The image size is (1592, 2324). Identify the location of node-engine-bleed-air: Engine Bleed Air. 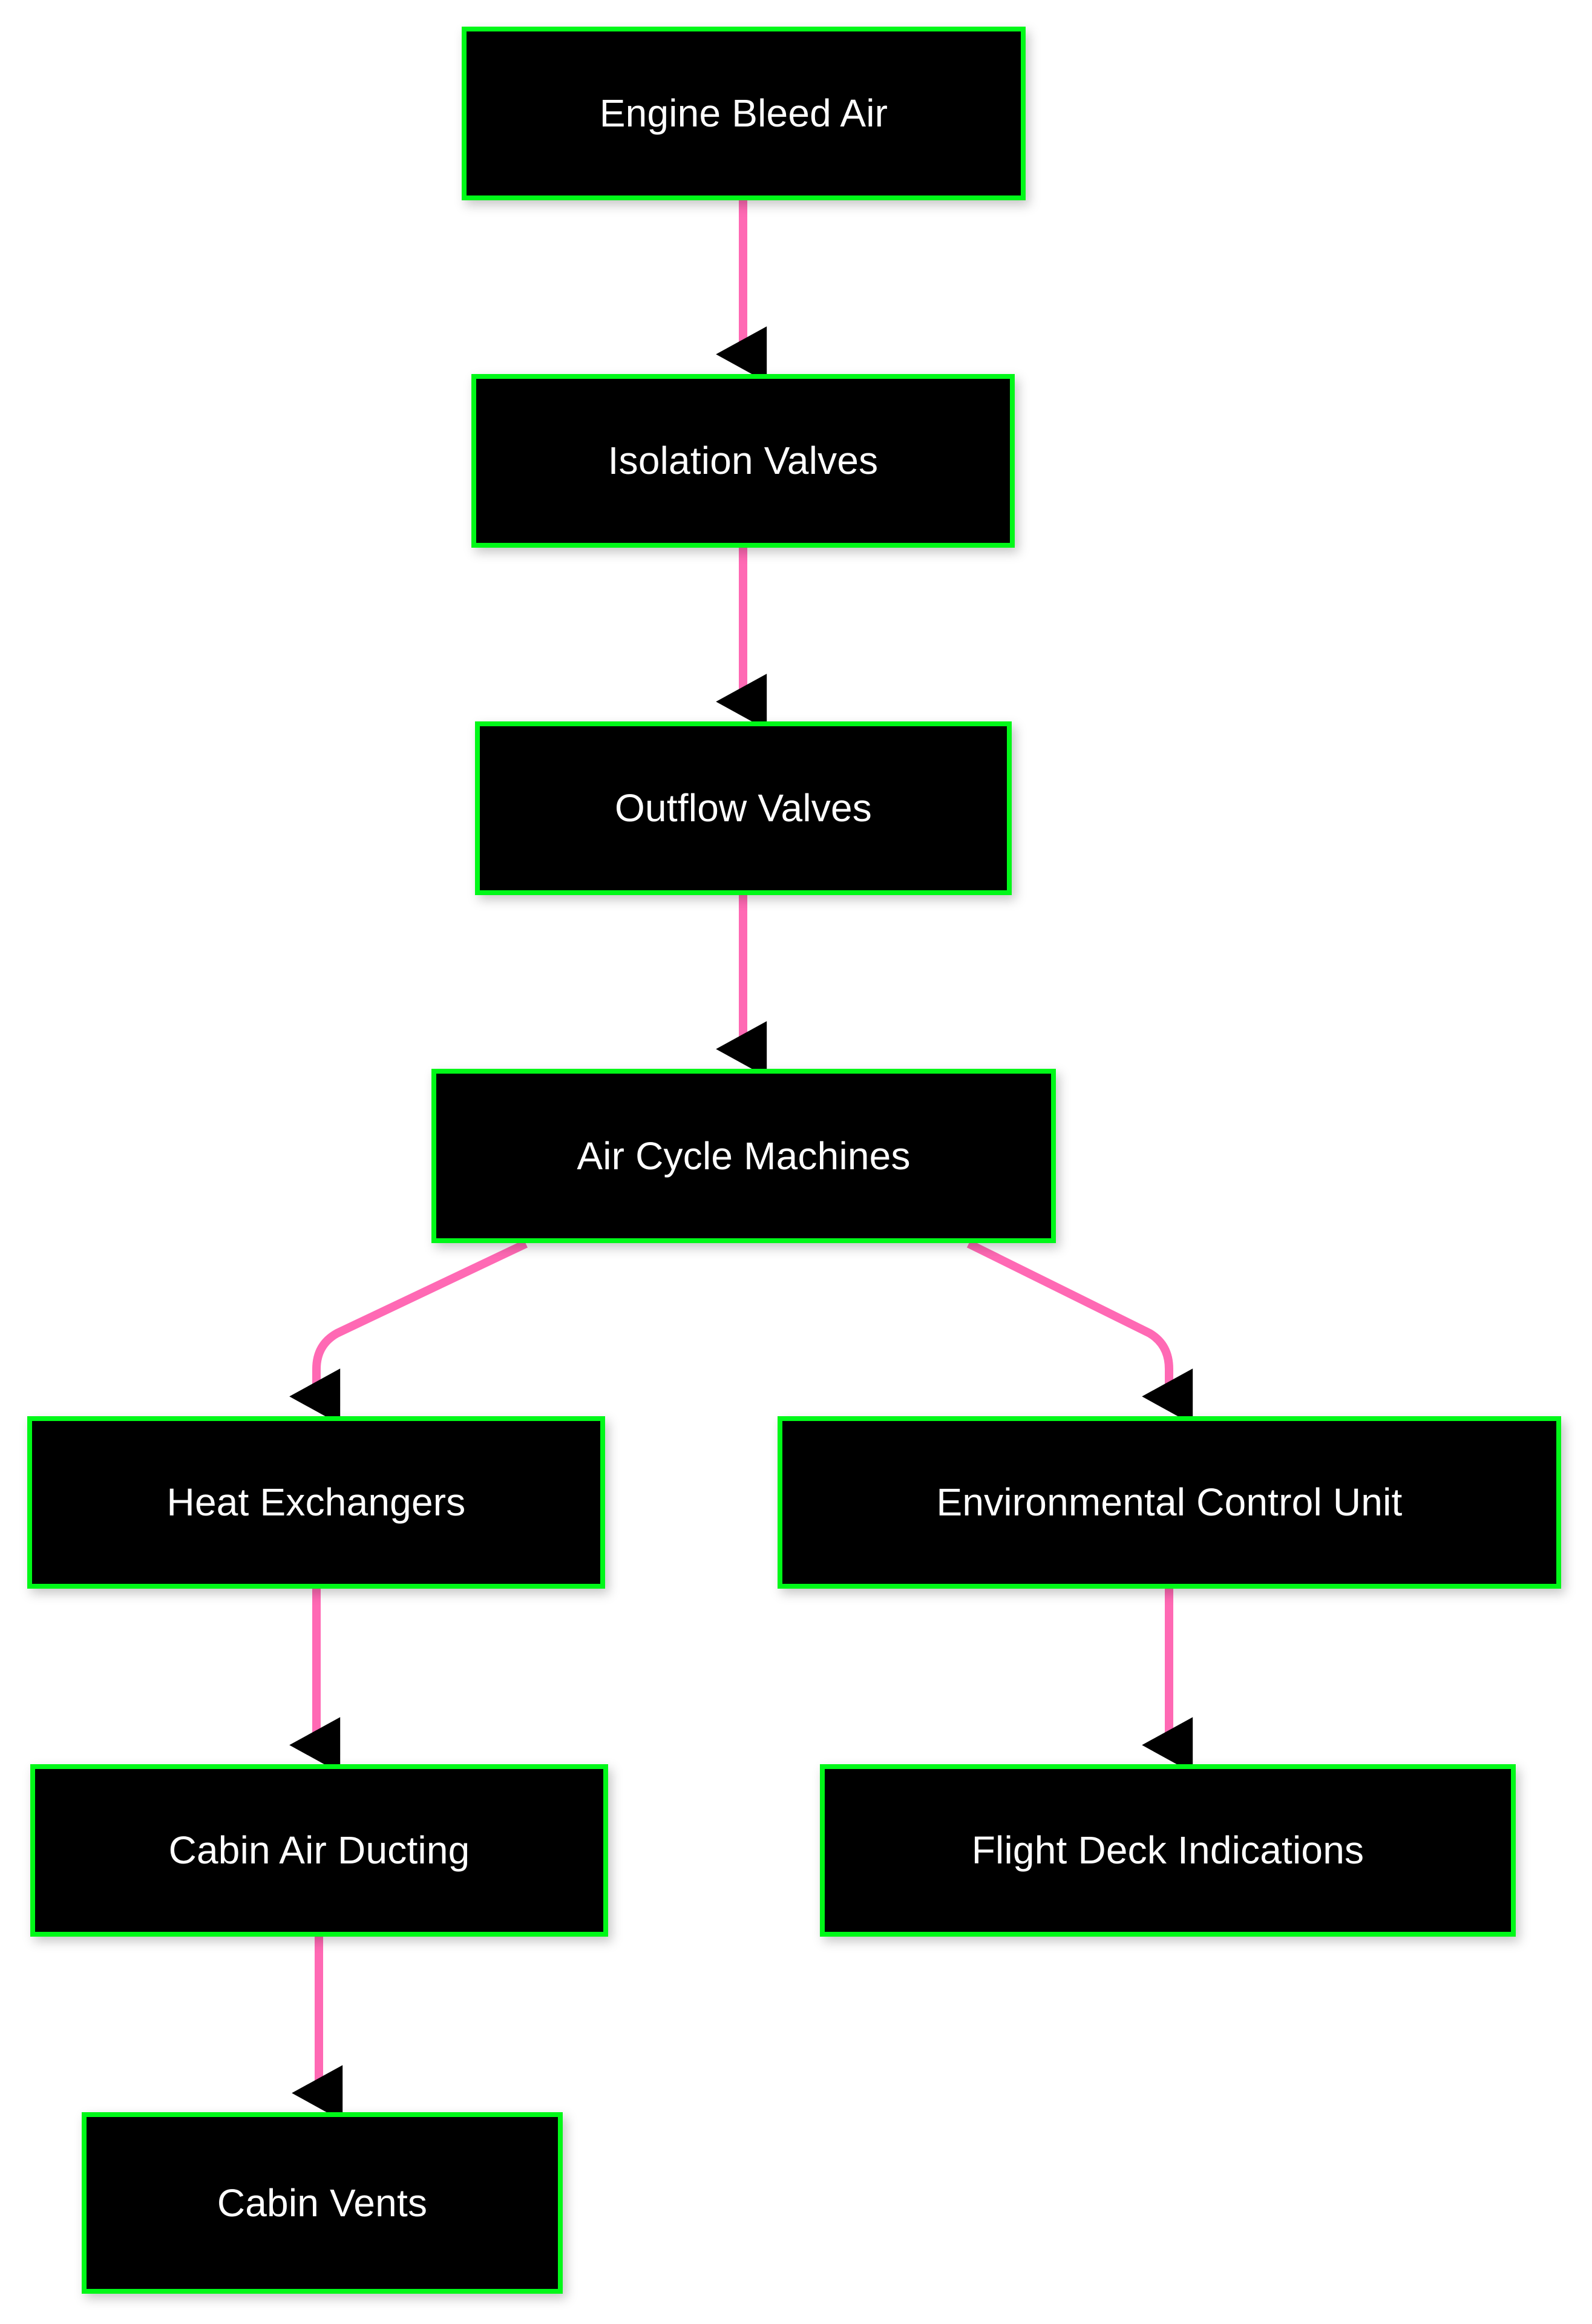
(744, 113).